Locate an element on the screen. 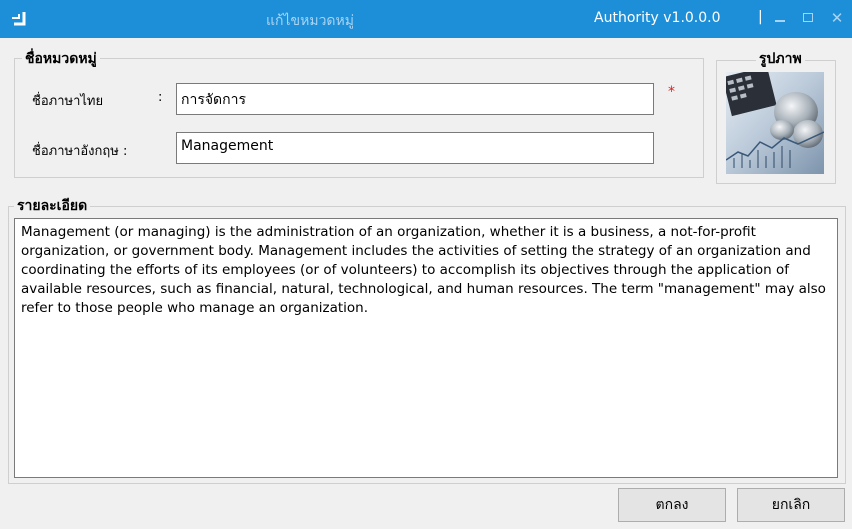 This screenshot has width=852, height=529. required-marker: * is located at coordinates (671, 92).